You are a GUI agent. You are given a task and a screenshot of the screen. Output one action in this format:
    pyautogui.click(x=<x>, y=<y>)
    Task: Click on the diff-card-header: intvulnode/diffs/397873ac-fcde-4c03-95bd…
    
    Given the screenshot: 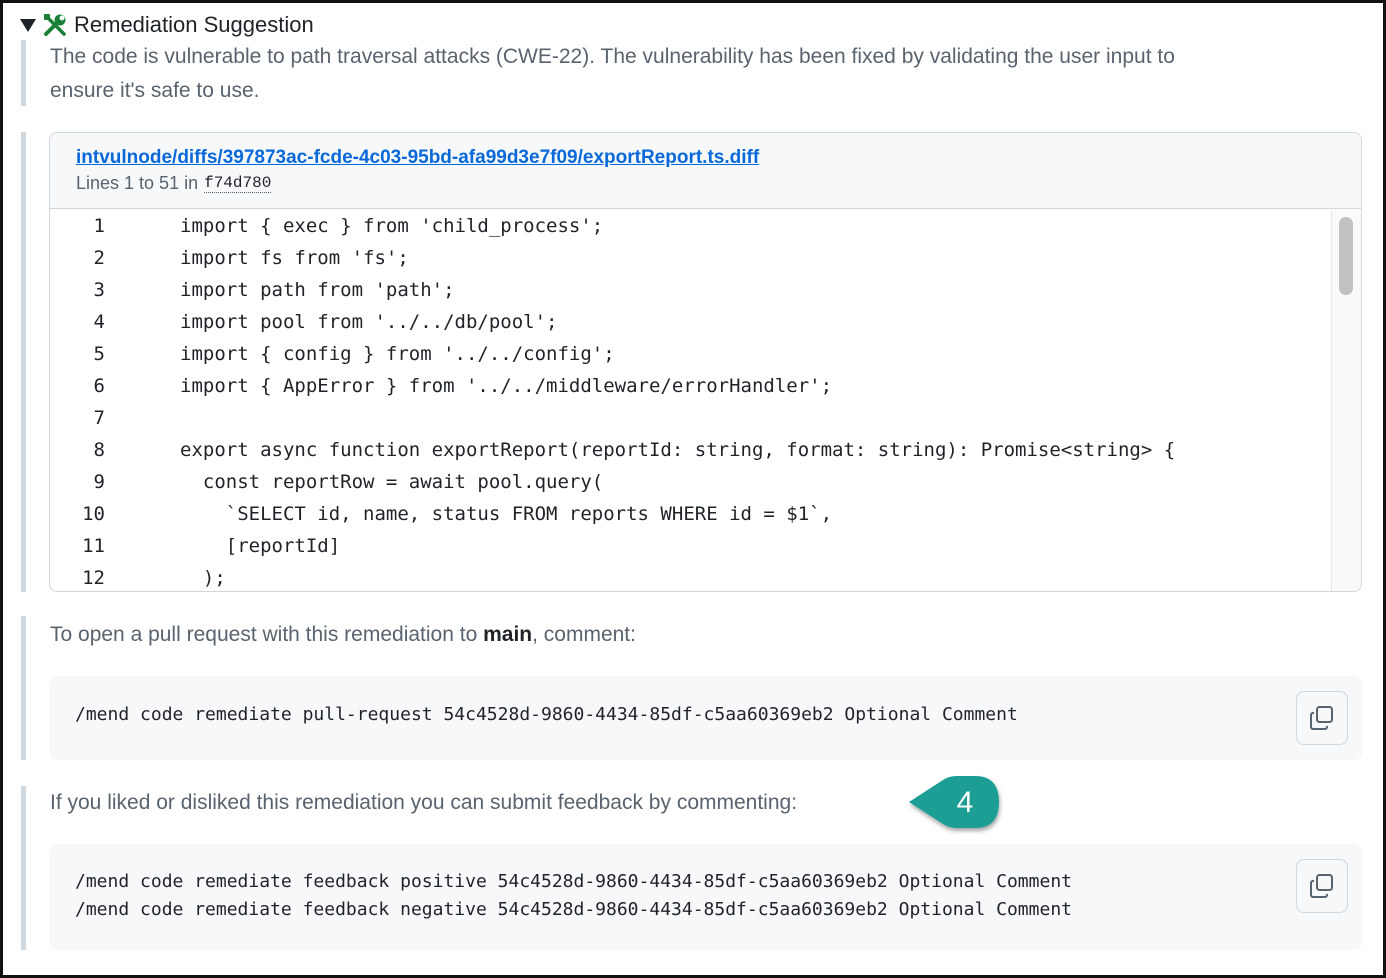 What is the action you would take?
    pyautogui.click(x=705, y=171)
    